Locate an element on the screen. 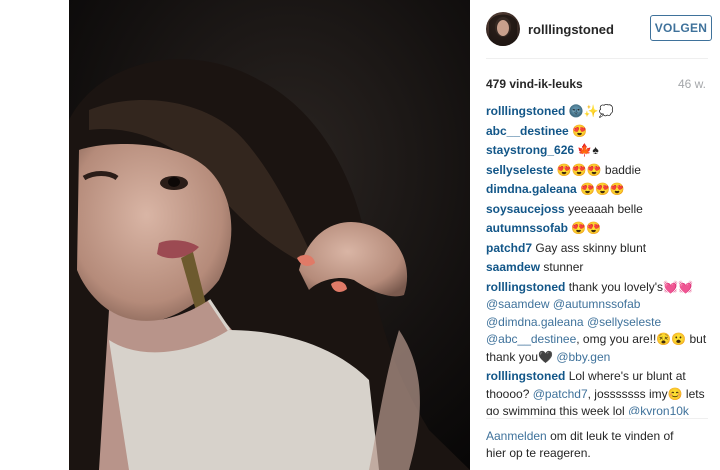 The width and height of the screenshot is (720, 470). comment-mention: @bby.gen is located at coordinates (583, 357).